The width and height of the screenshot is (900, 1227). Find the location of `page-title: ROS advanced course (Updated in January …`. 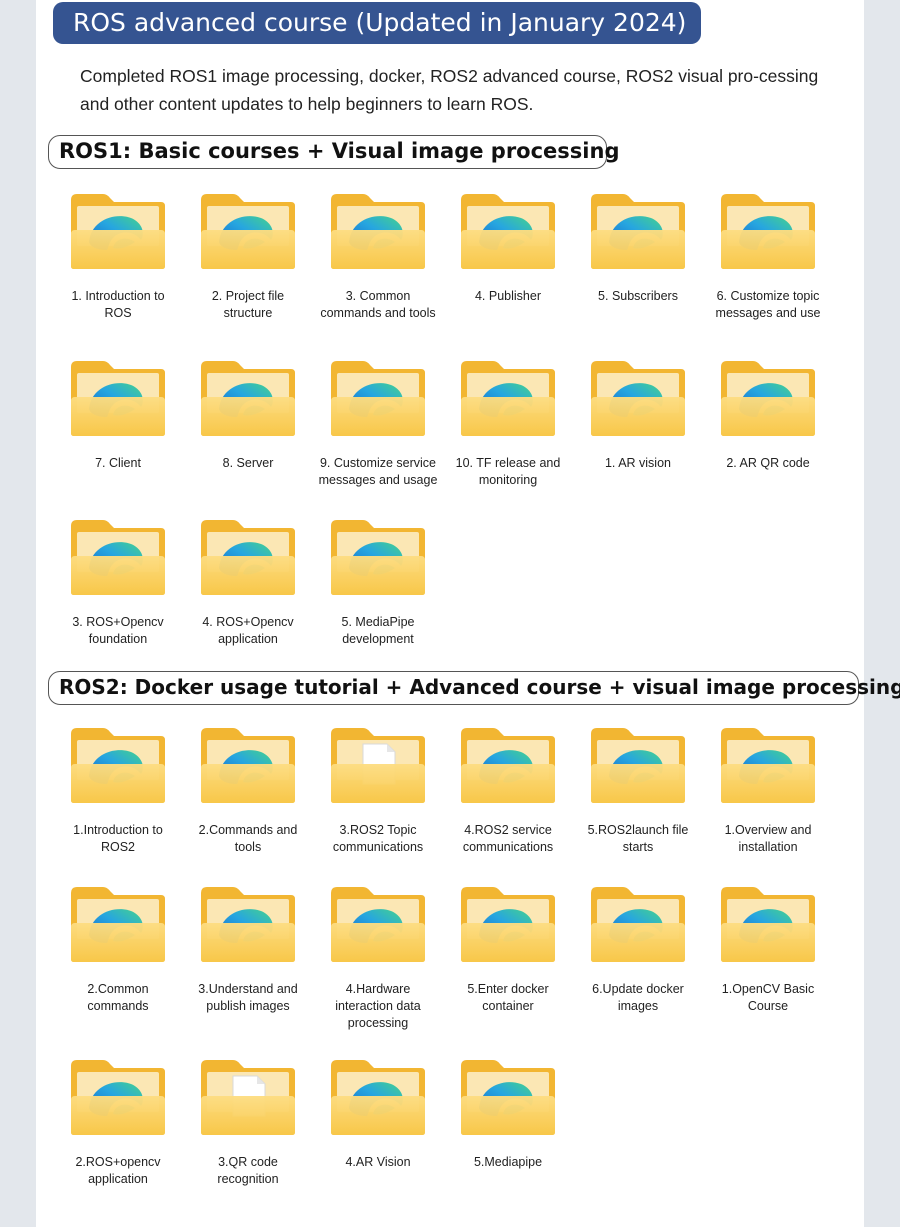

page-title: ROS advanced course (Updated in January … is located at coordinates (380, 22).